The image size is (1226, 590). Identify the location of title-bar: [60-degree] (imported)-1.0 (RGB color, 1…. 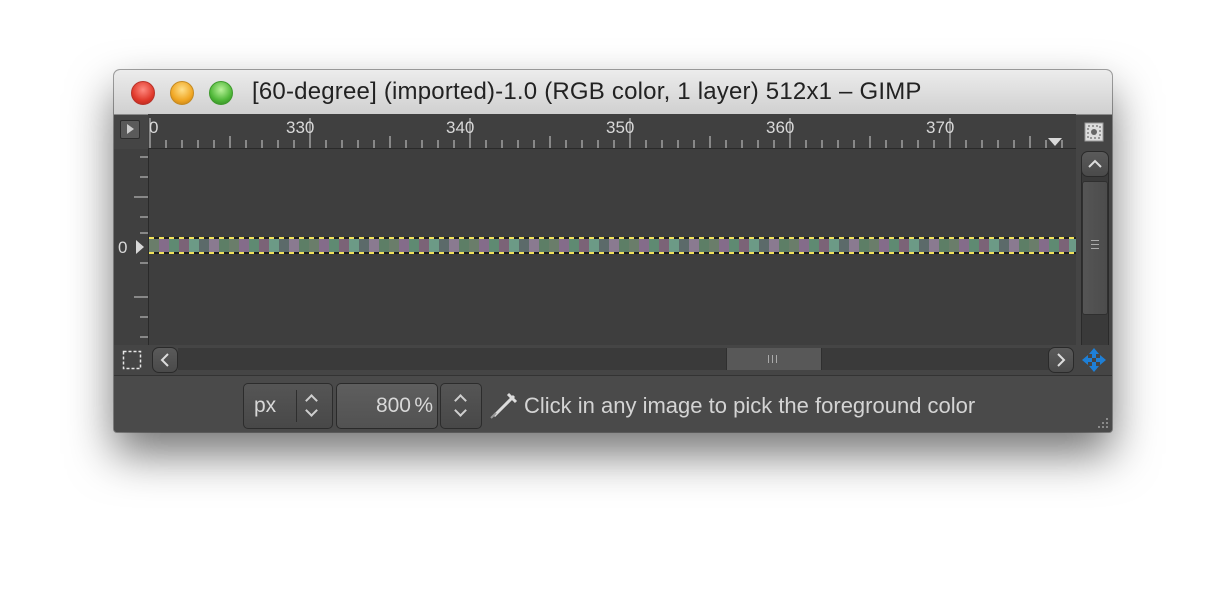
(613, 92).